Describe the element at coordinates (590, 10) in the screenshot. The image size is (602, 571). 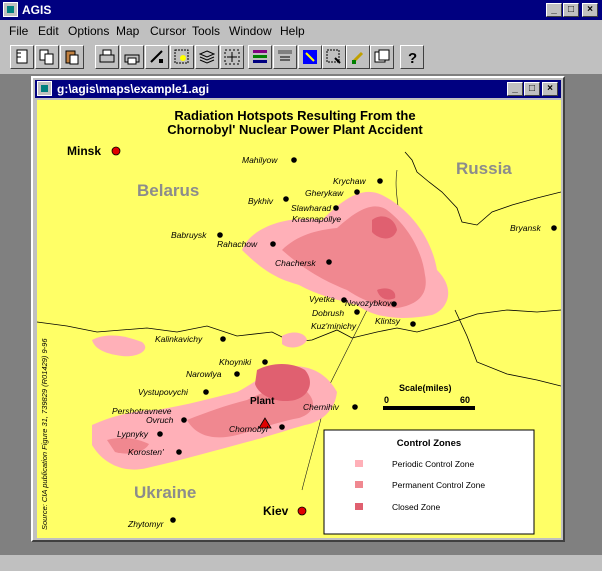
I see `close-button: ×` at that location.